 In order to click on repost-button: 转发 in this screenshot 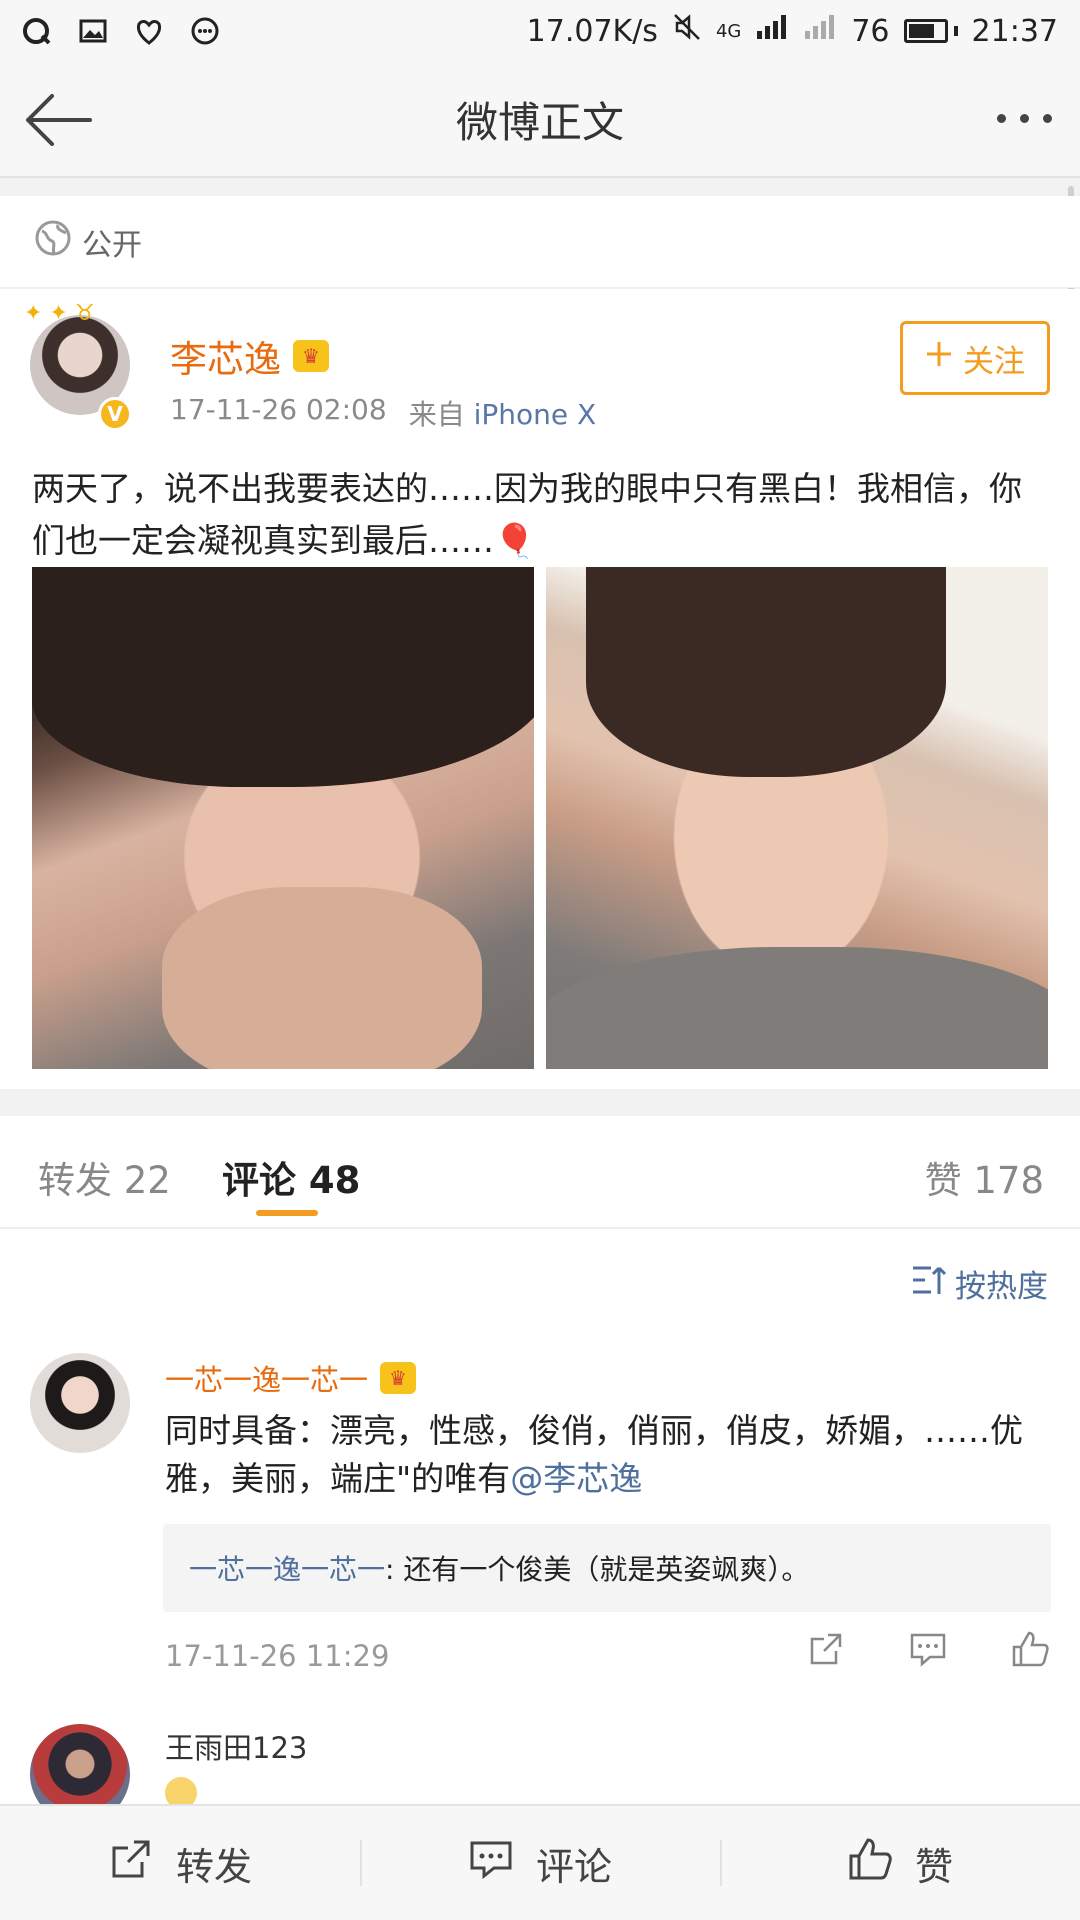, I will do `click(180, 1863)`.